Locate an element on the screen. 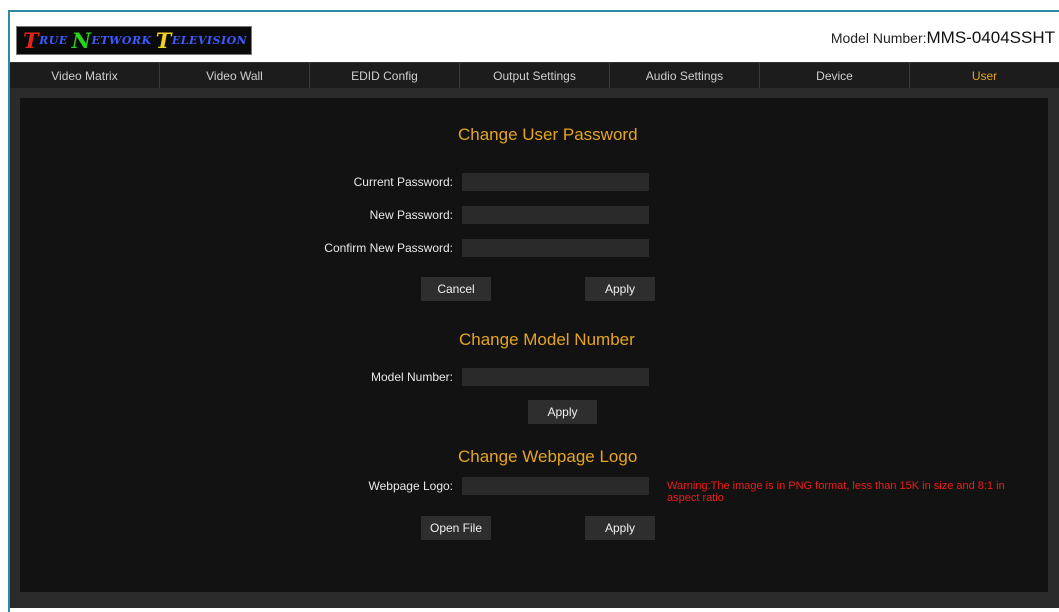  tab-edid-config: EDID Config is located at coordinates (385, 76).